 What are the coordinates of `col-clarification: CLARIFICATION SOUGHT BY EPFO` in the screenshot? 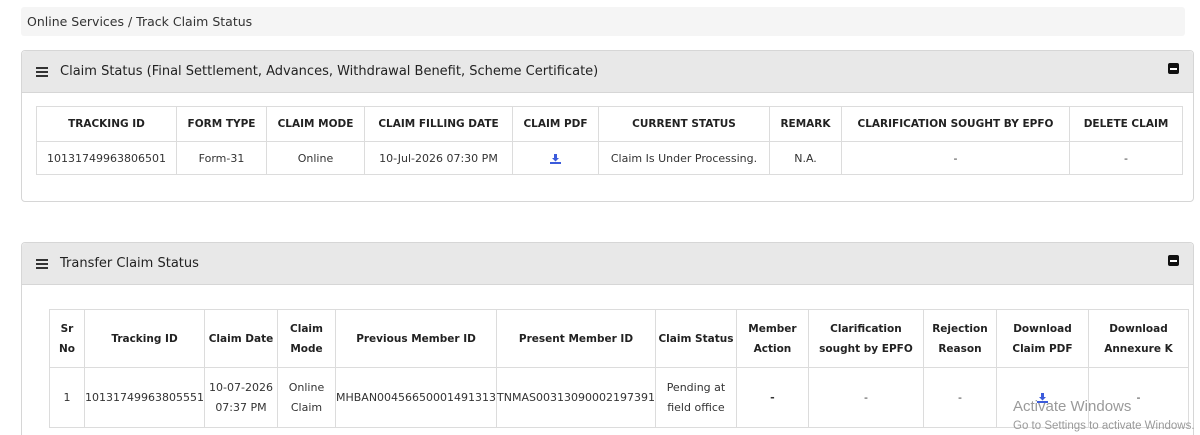 It's located at (955, 124).